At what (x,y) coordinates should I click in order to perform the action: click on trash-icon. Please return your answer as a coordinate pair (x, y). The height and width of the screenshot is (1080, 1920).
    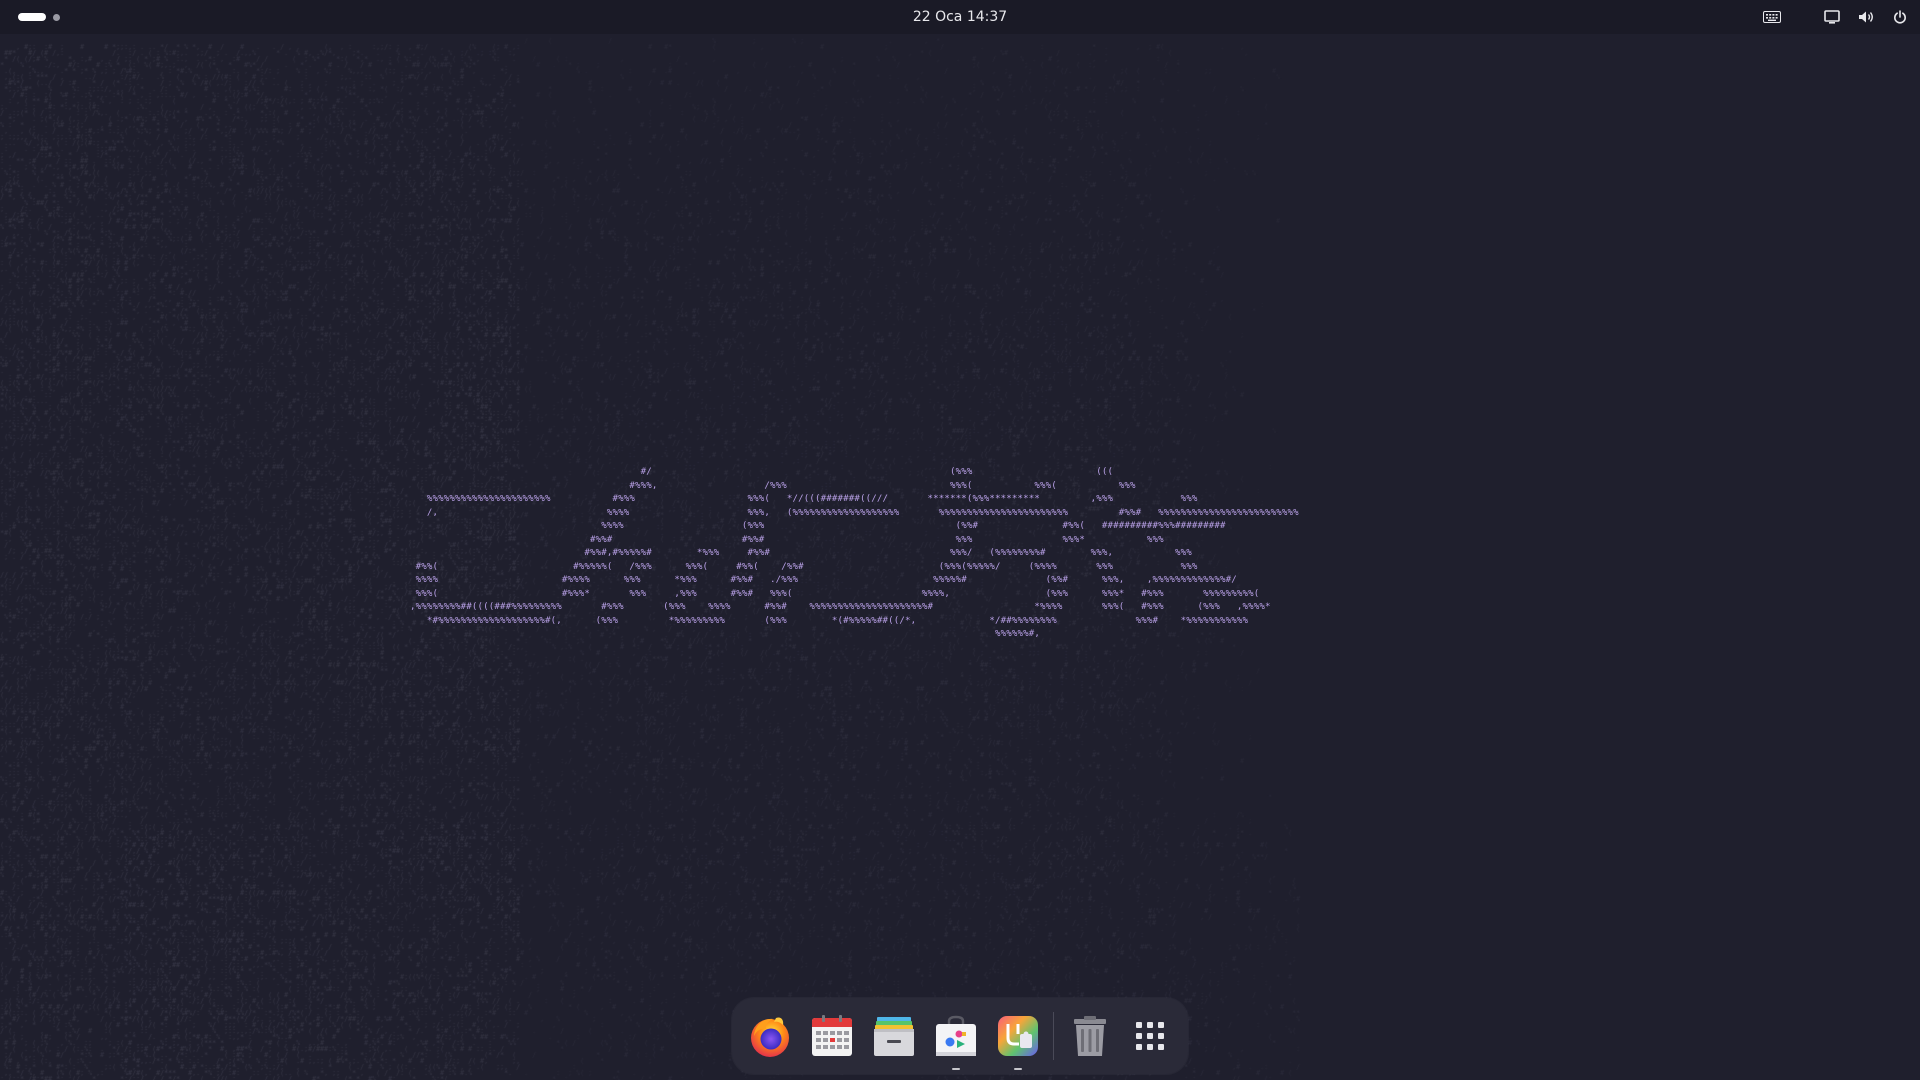
    Looking at the image, I should click on (1090, 1036).